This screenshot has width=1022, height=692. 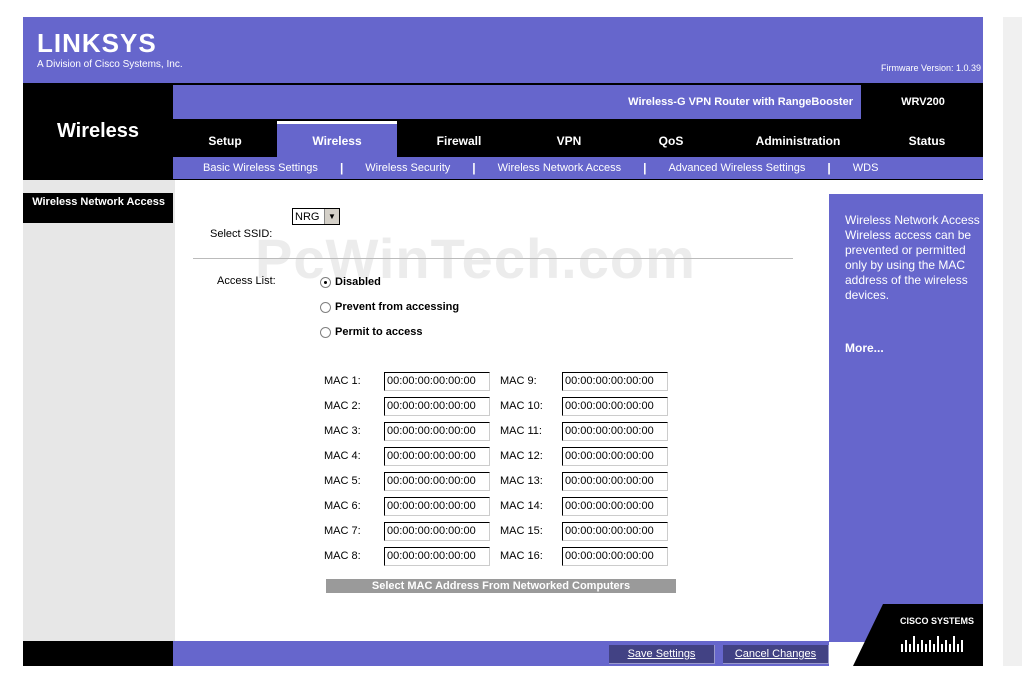 I want to click on access-radio-row: Prevent from accessing, so click(x=389, y=307).